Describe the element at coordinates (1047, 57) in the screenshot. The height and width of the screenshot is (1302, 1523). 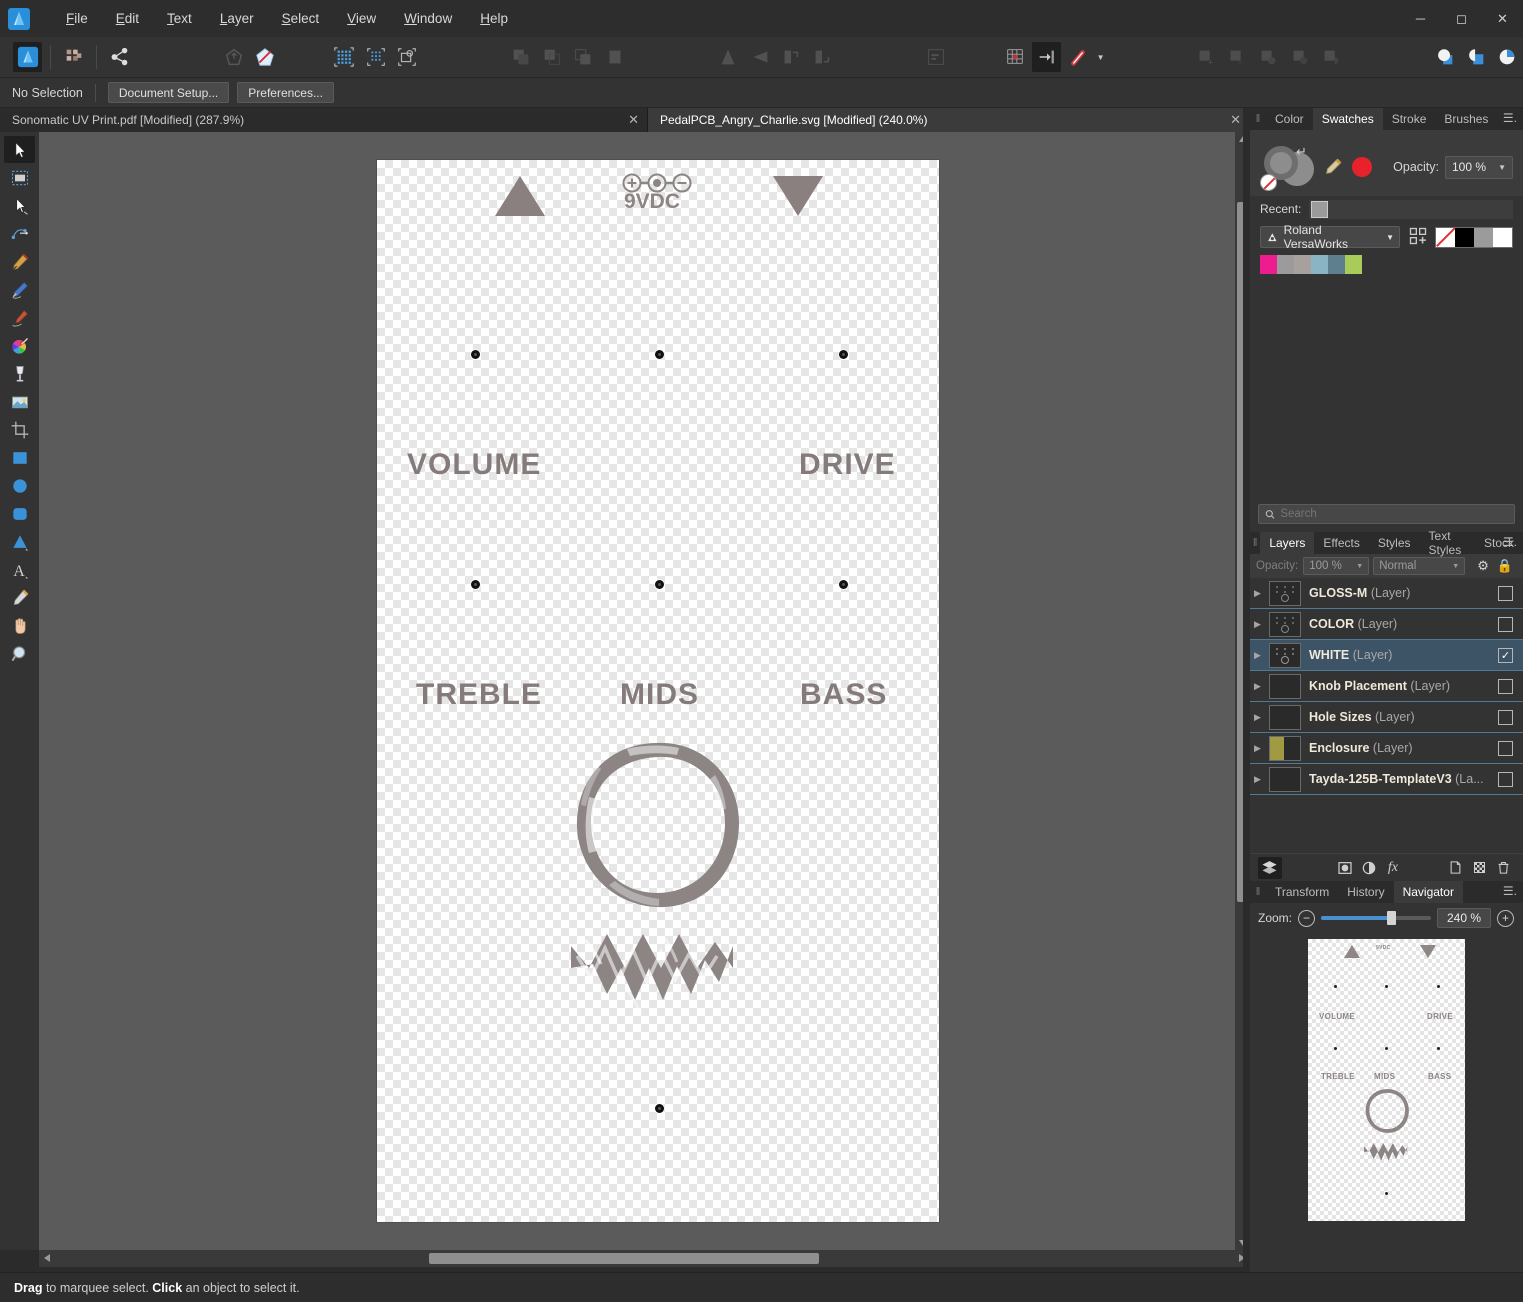
I see `snap-arrow-button` at that location.